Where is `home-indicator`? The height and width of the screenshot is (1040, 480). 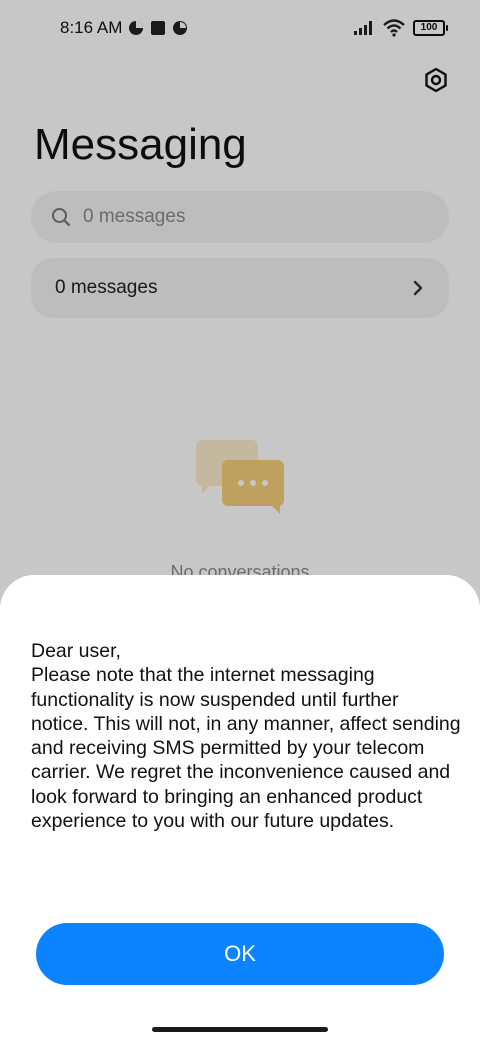
home-indicator is located at coordinates (240, 1029).